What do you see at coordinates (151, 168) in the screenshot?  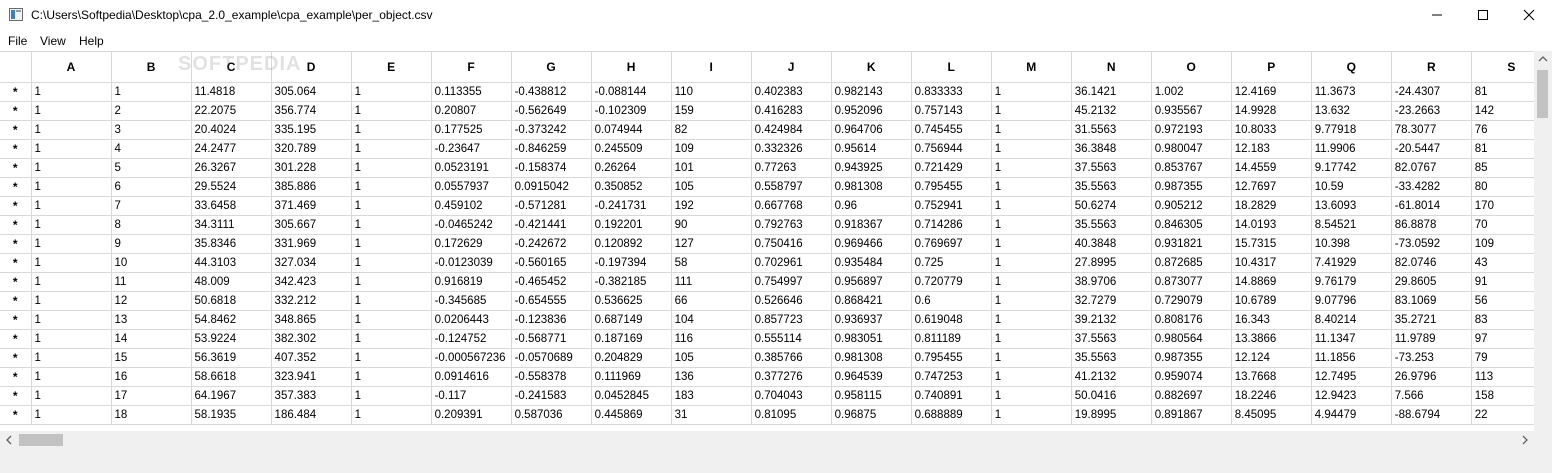 I see `table-cell: 5` at bounding box center [151, 168].